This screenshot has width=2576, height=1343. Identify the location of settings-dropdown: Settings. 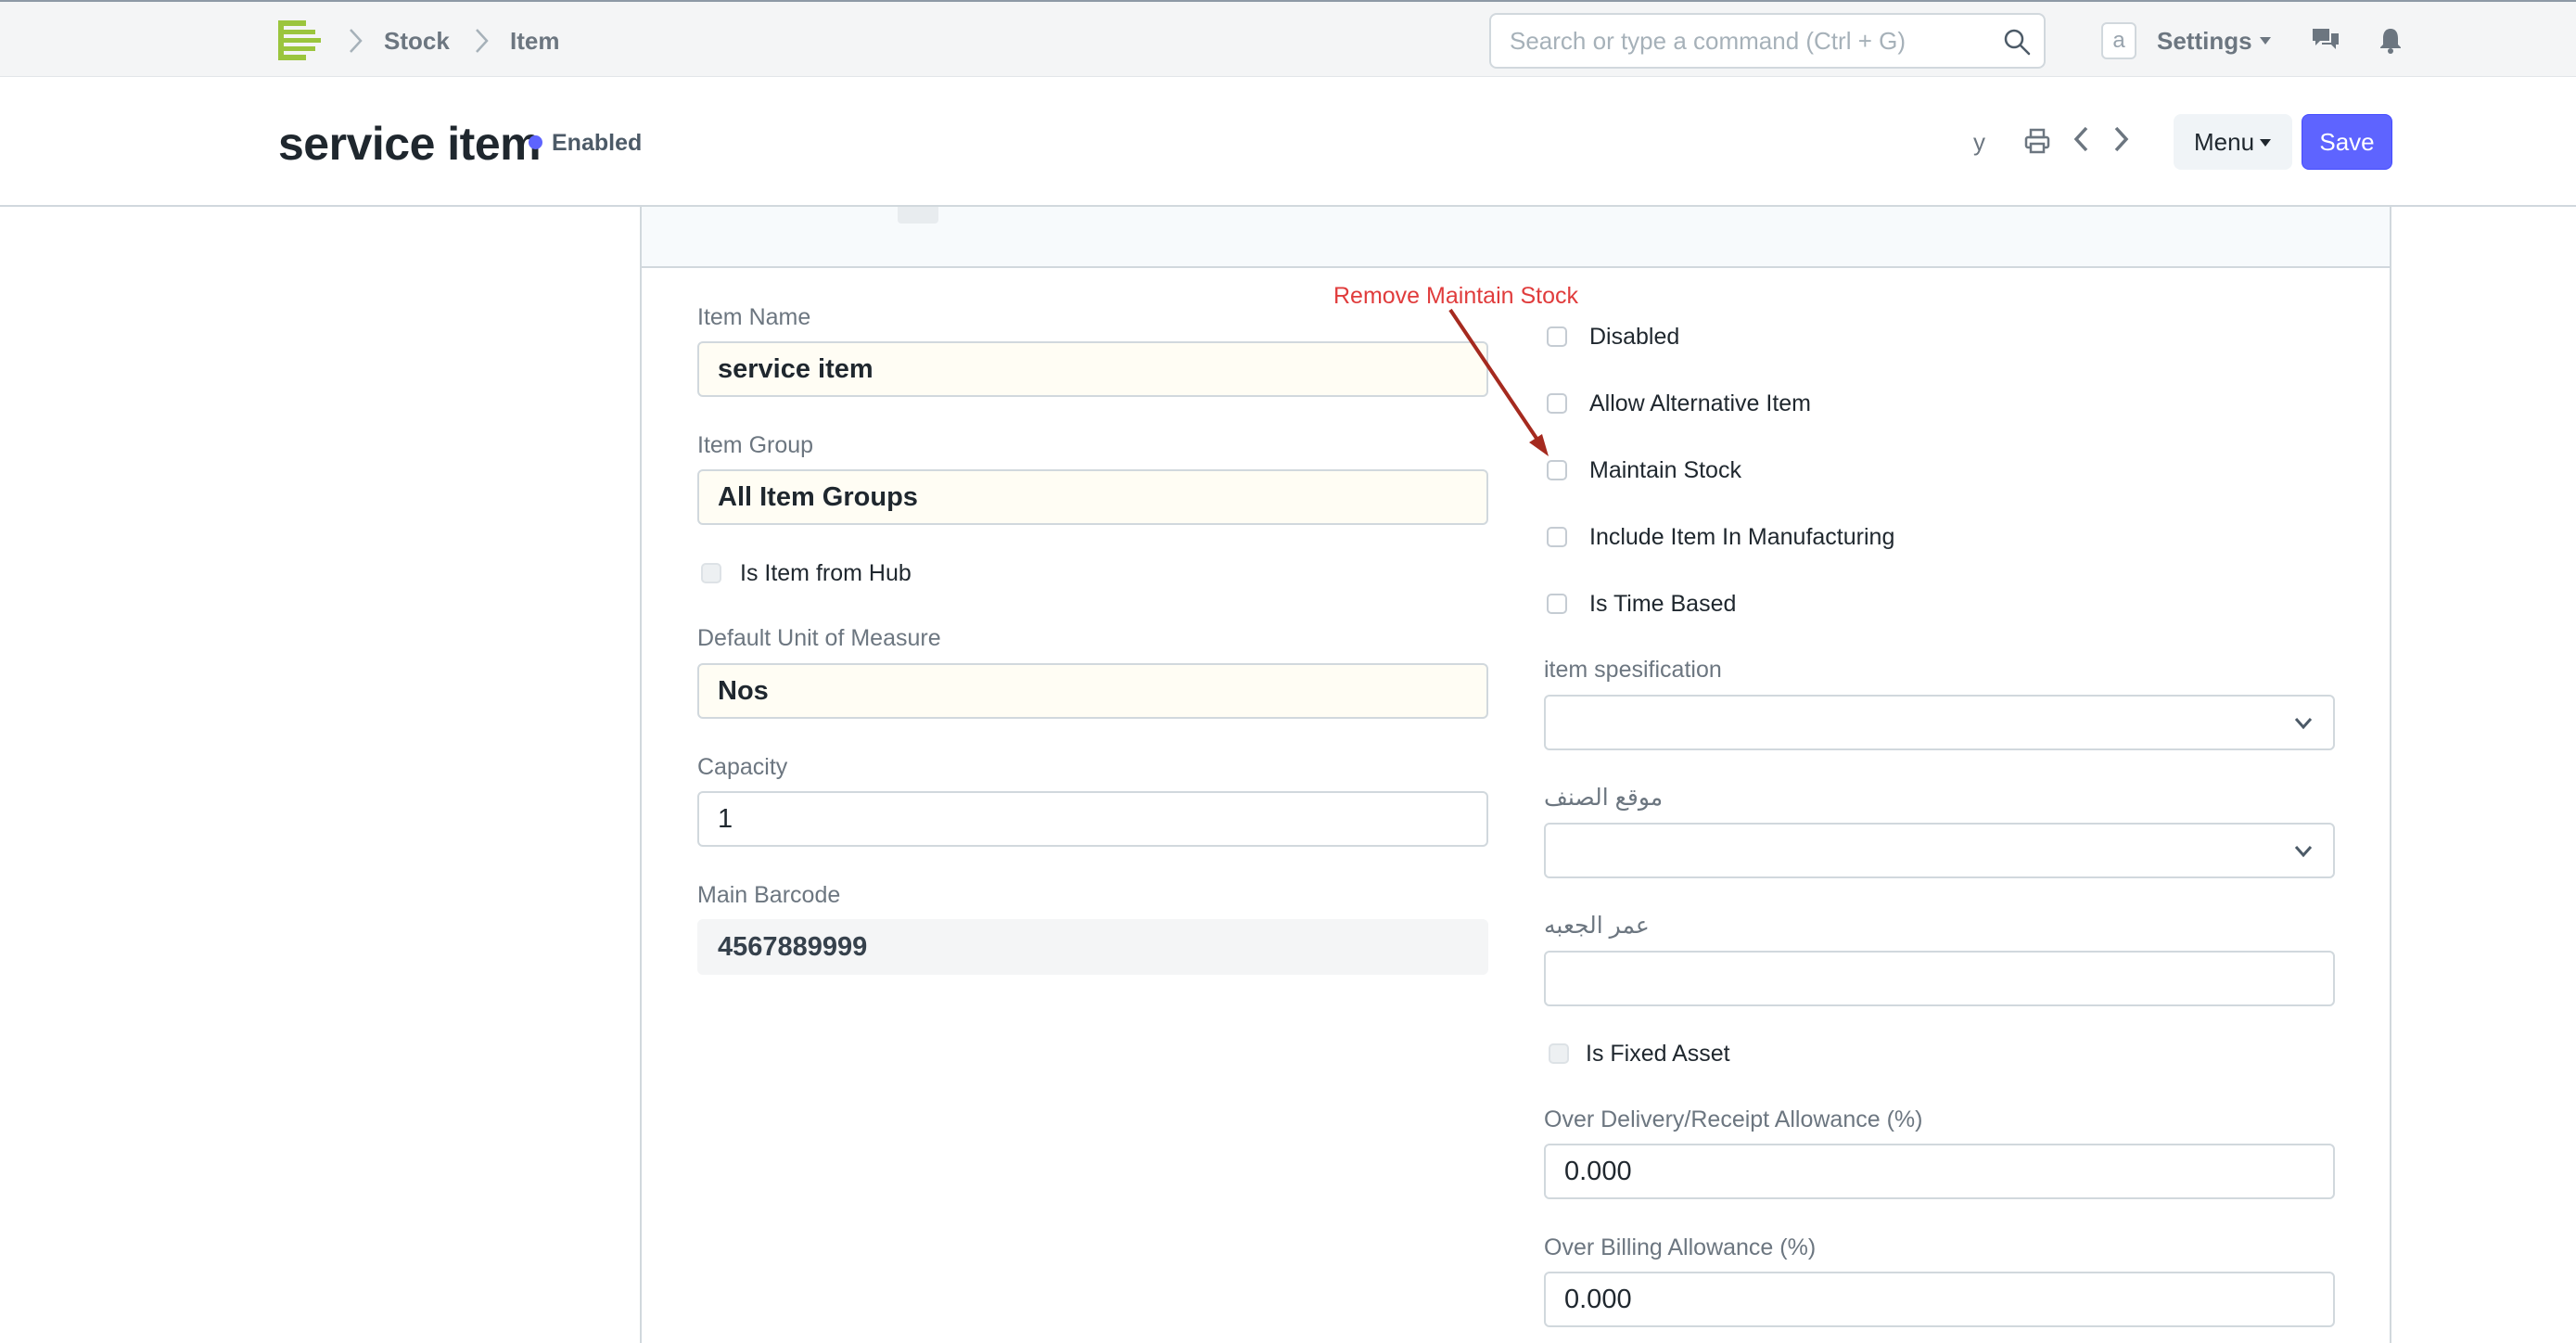
(2205, 41).